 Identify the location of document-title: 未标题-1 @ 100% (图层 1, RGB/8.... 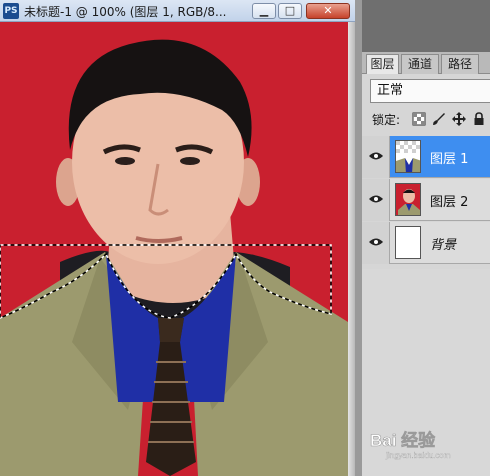
(125, 12).